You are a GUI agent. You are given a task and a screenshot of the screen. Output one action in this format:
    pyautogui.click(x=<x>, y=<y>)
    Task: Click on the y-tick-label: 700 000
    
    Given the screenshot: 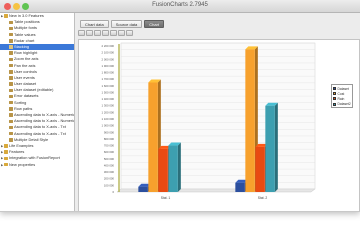 What is the action you would take?
    pyautogui.click(x=109, y=146)
    